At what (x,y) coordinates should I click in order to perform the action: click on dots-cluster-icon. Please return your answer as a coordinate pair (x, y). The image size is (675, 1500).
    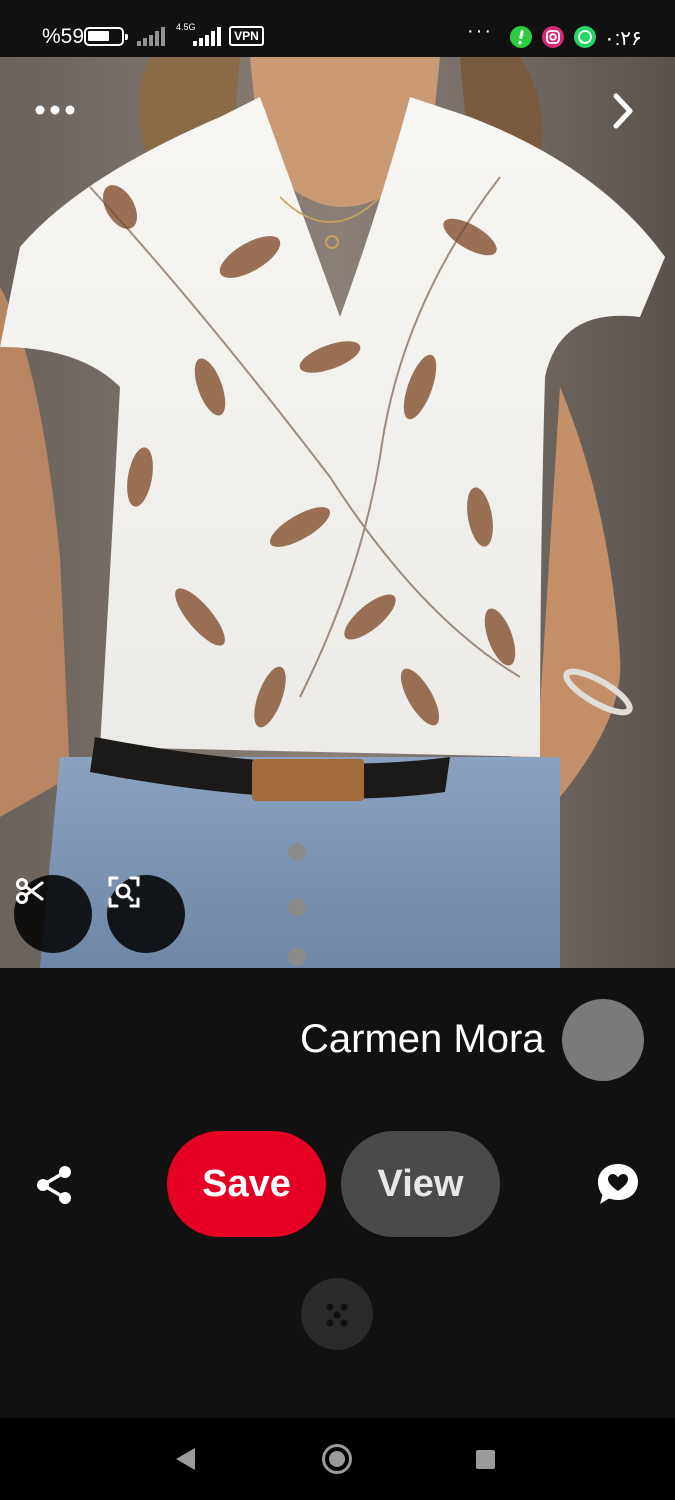
    Looking at the image, I should click on (337, 1315).